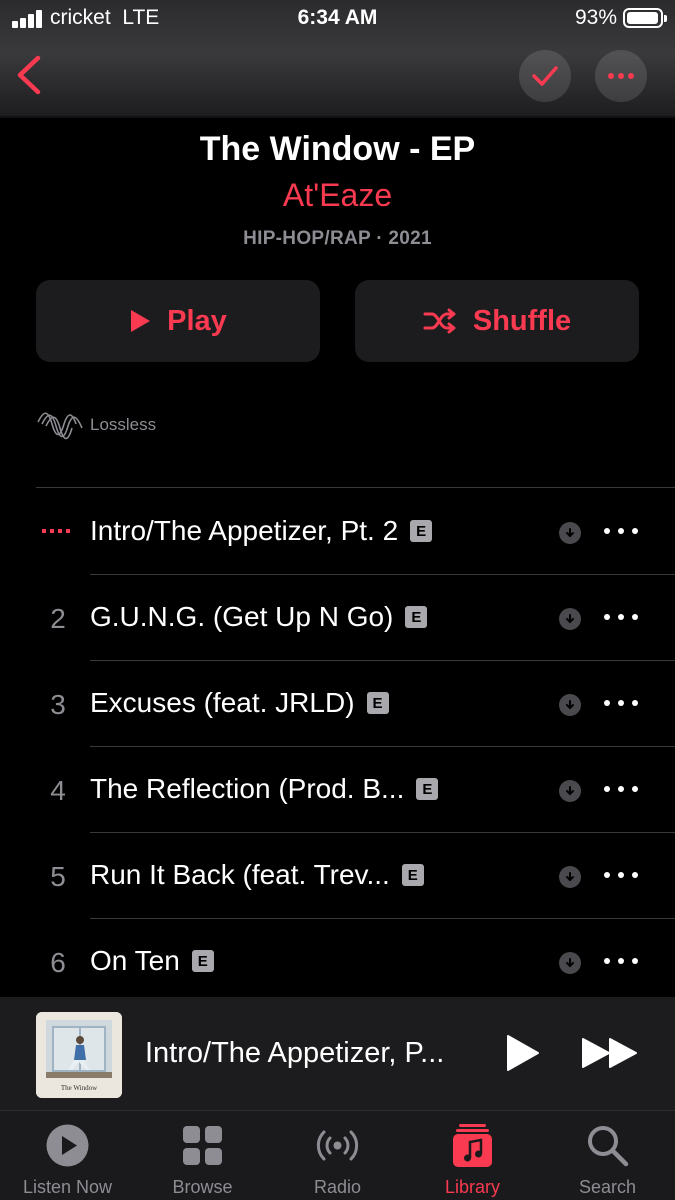 The image size is (675, 1200). What do you see at coordinates (56, 531) in the screenshot?
I see `now-playing-indicator-icon` at bounding box center [56, 531].